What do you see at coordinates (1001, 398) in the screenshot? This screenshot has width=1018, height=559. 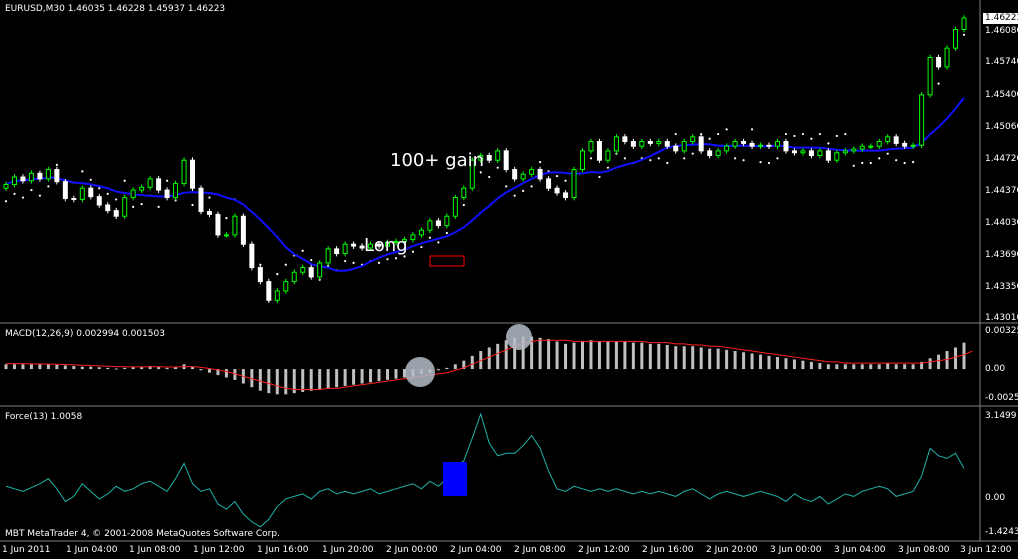 I see `macd-tick: -0.00257` at bounding box center [1001, 398].